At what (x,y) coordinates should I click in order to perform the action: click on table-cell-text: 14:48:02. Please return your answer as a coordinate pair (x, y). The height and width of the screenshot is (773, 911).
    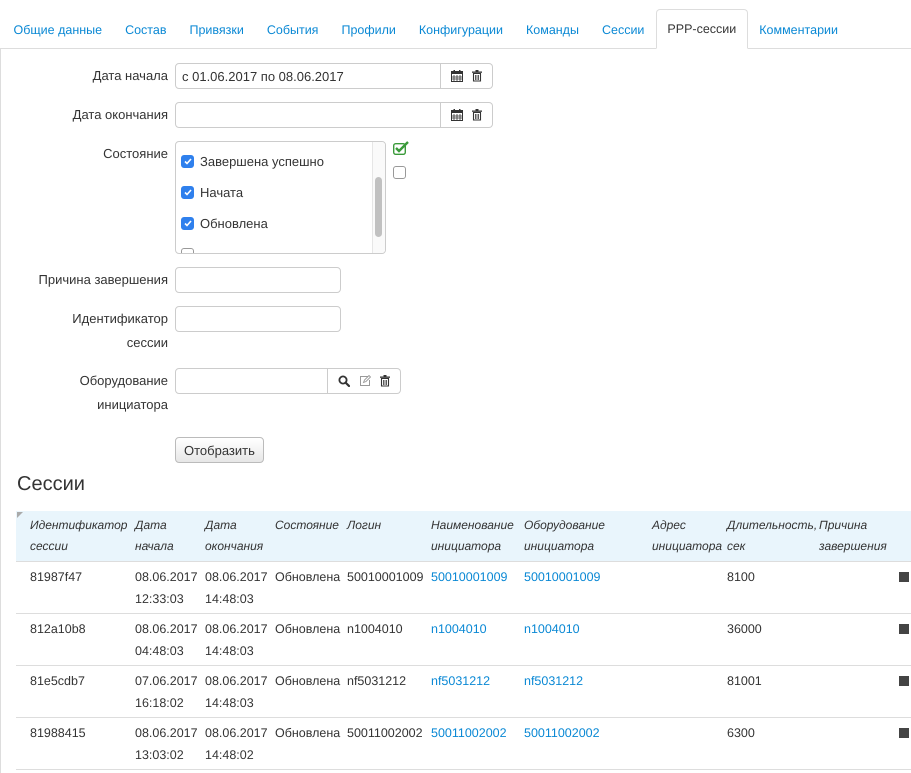
    Looking at the image, I should click on (230, 755).